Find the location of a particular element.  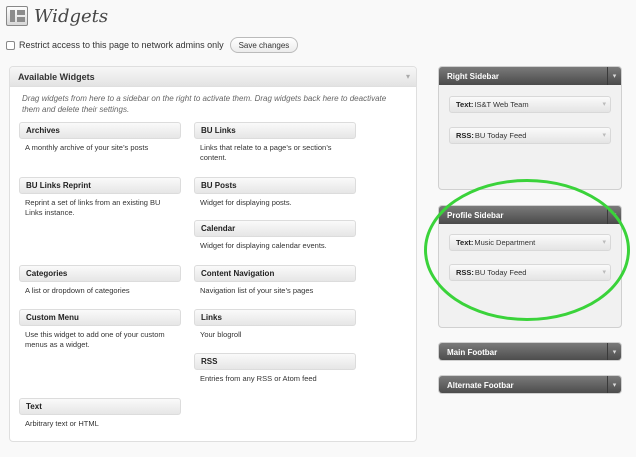

sidebar-widget-name: IS&T Web Team is located at coordinates (501, 104).